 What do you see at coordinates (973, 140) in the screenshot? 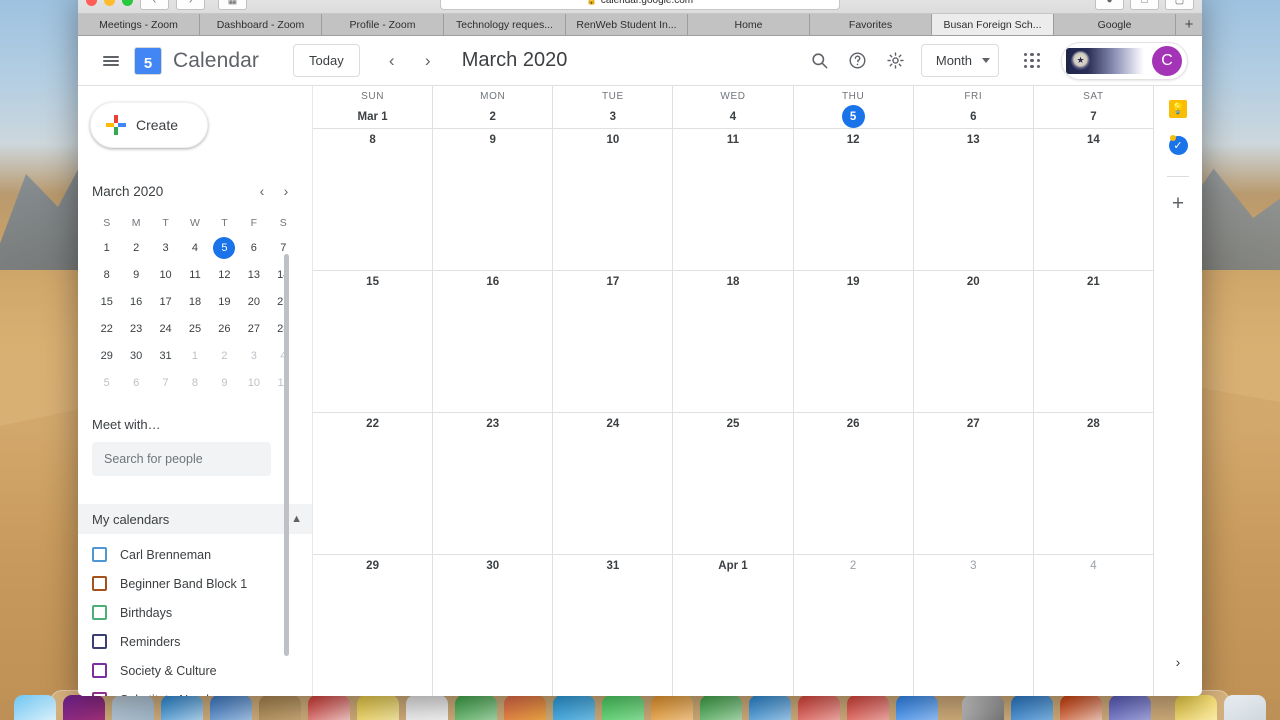
I see `date-number: 13` at bounding box center [973, 140].